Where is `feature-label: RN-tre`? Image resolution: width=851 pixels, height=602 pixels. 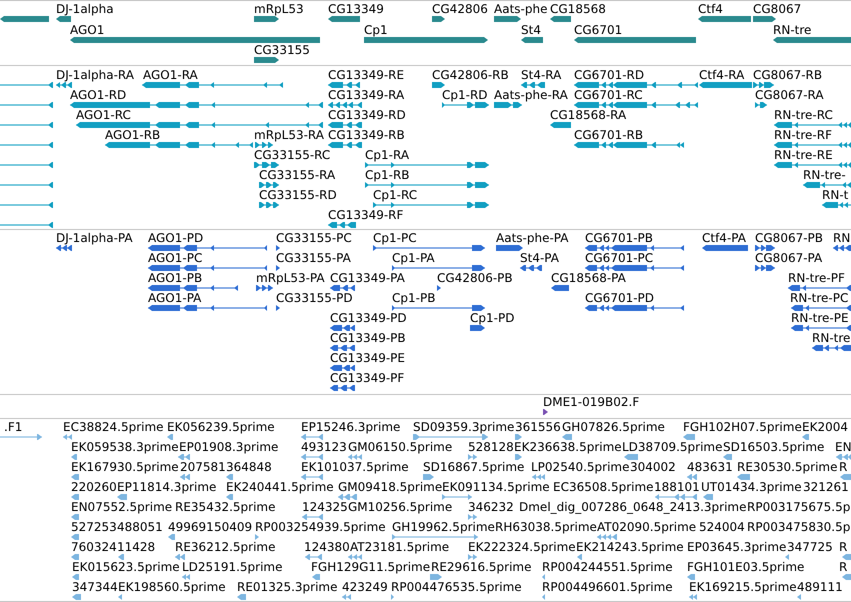 feature-label: RN-tre is located at coordinates (792, 29).